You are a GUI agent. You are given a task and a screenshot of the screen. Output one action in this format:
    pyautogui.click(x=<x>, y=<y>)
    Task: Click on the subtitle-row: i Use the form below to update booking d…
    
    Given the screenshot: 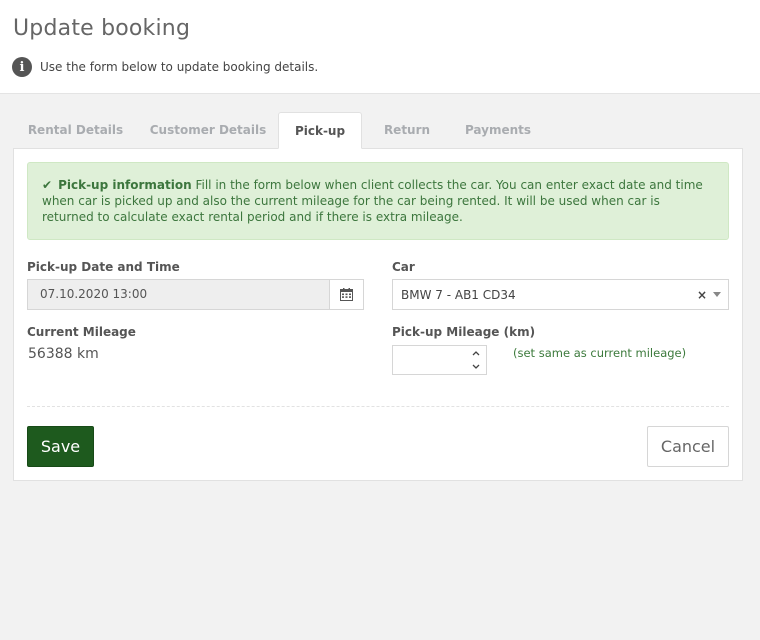 What is the action you would take?
    pyautogui.click(x=165, y=67)
    